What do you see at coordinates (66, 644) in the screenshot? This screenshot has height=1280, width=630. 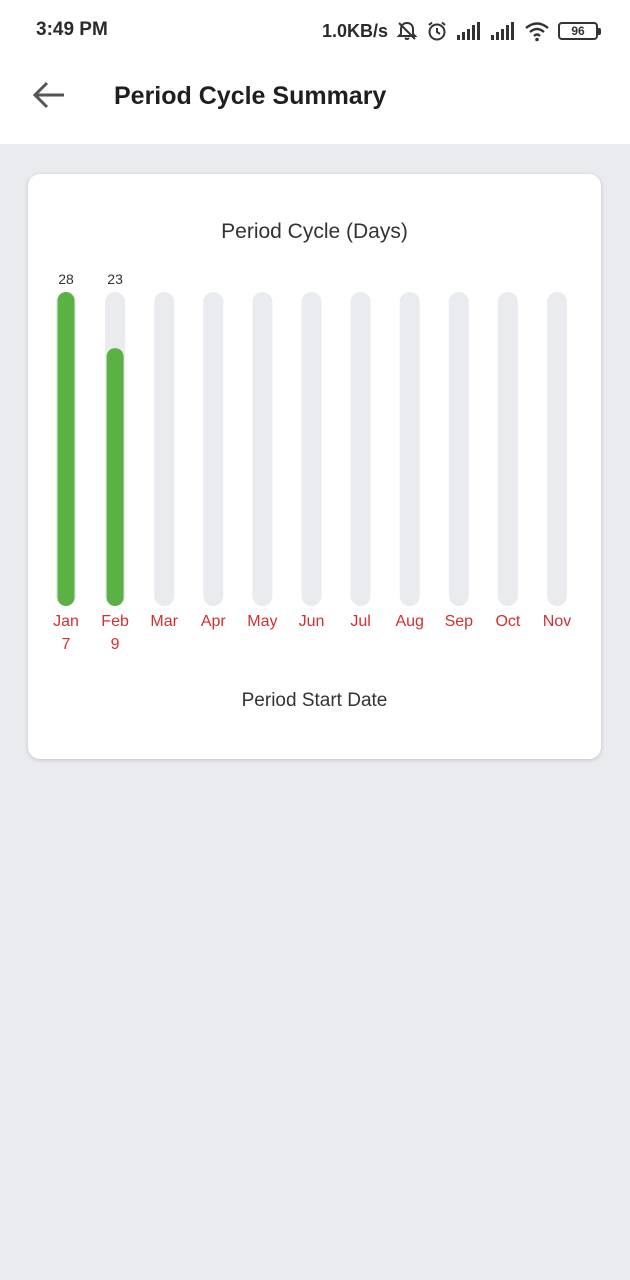 I see `x-tick-label: 7` at bounding box center [66, 644].